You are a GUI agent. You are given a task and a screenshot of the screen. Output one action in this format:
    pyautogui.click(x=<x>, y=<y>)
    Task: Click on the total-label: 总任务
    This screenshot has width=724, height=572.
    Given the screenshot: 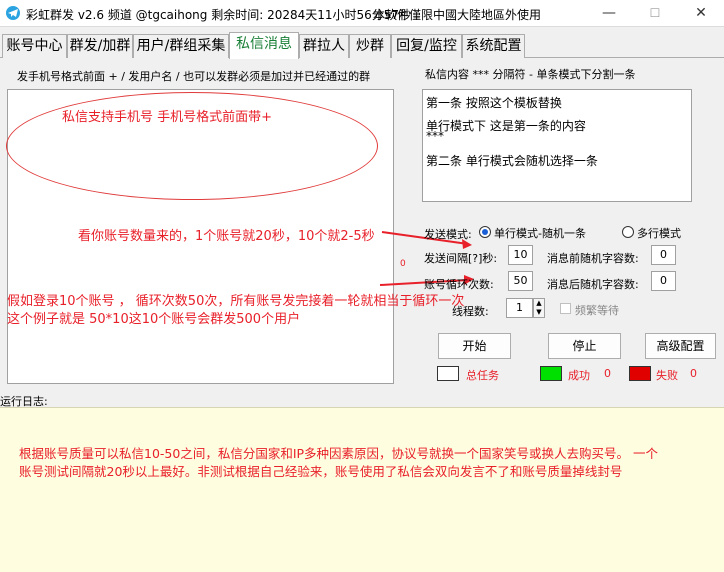 What is the action you would take?
    pyautogui.click(x=482, y=375)
    